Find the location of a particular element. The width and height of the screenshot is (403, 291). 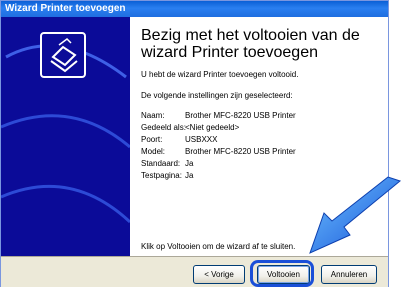

setting-row: Model: Brother MFC-8220 USB Printer is located at coordinates (218, 152).